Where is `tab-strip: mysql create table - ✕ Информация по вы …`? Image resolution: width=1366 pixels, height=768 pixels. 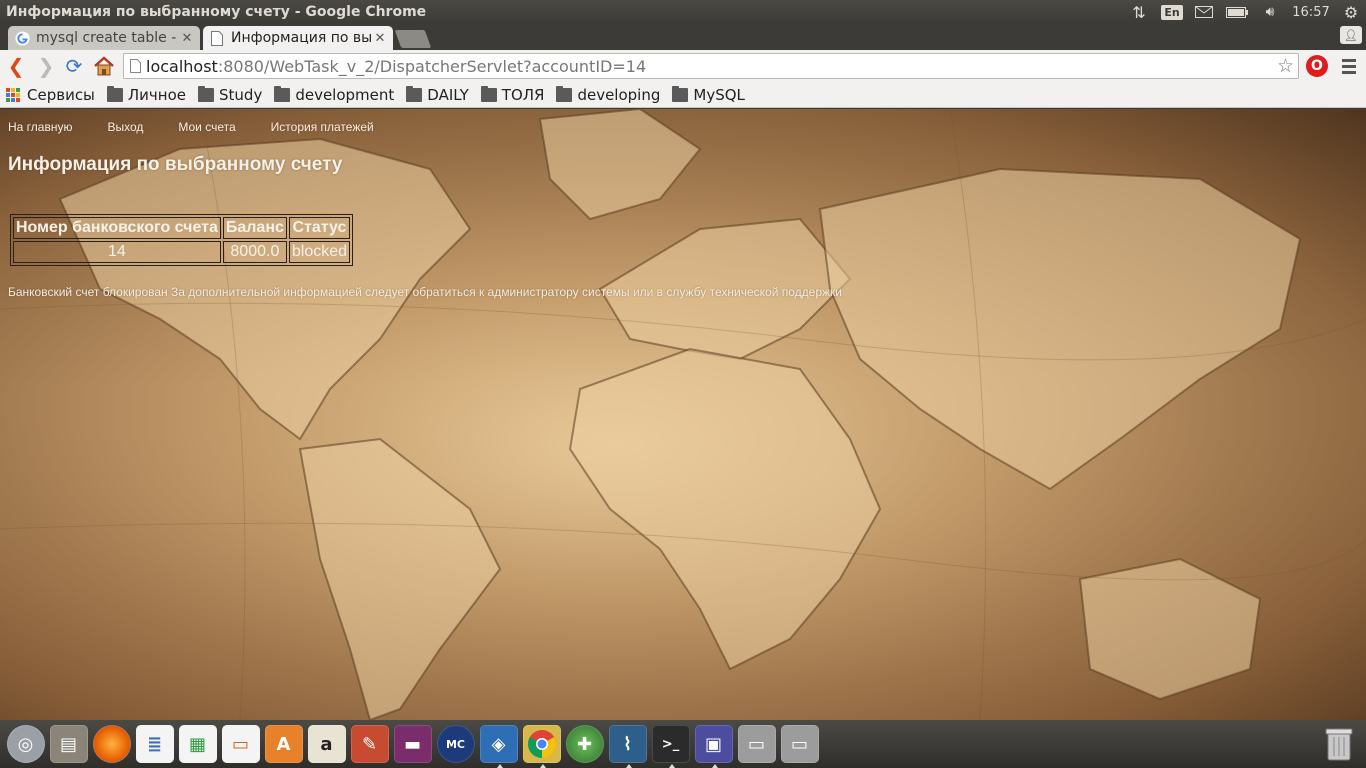
tab-strip: mysql create table - ✕ Информация по вы … is located at coordinates (683, 37).